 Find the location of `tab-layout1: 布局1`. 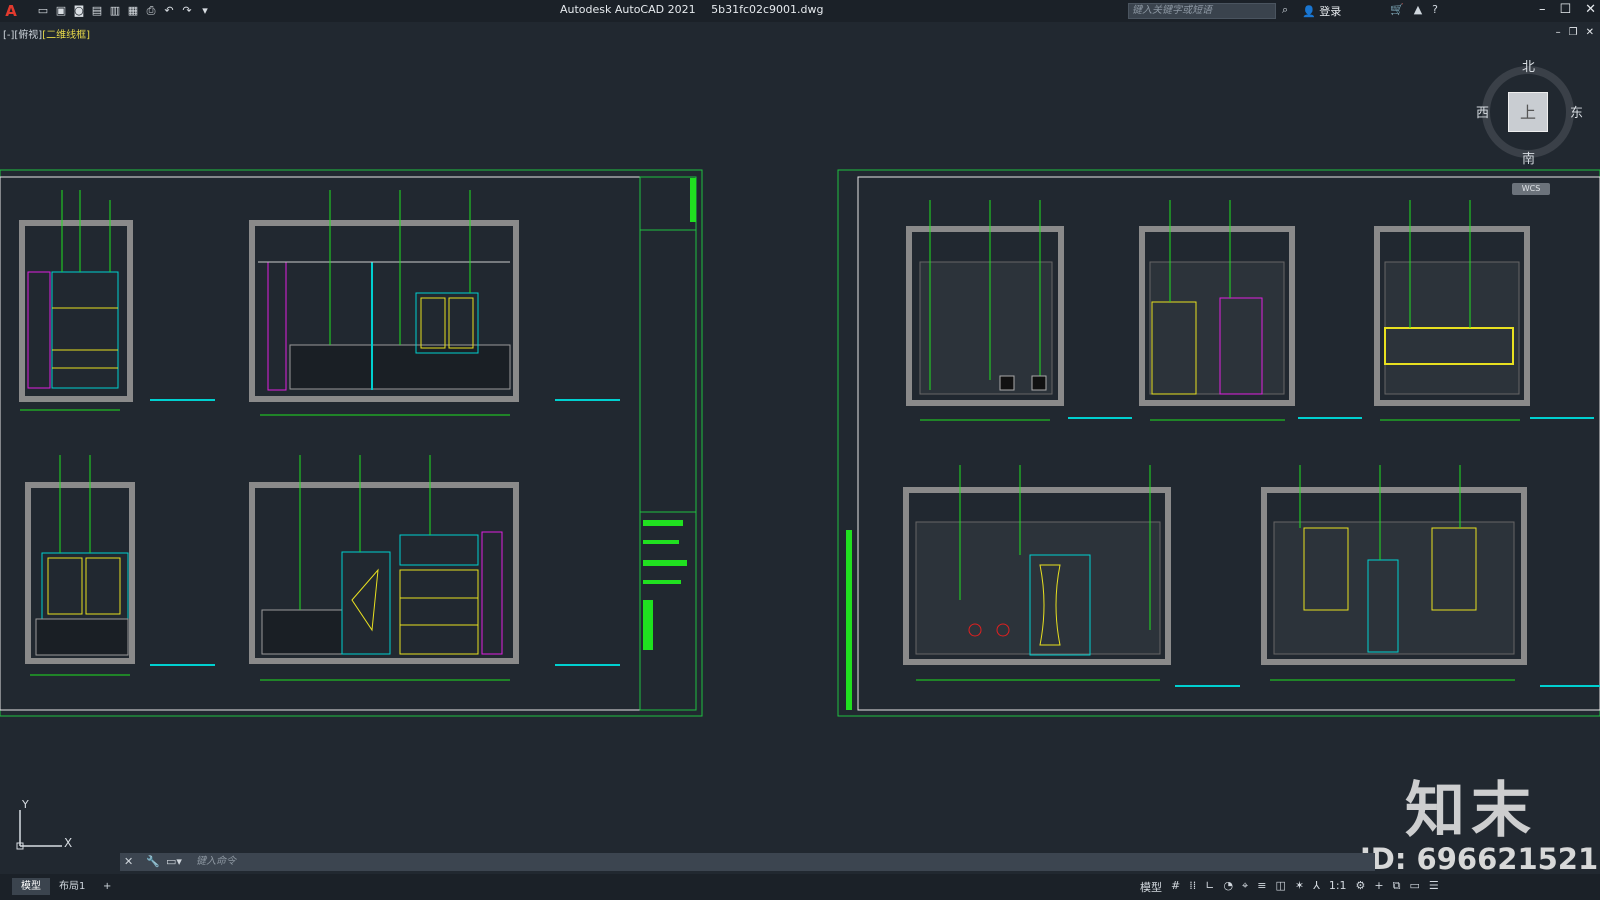

tab-layout1: 布局1 is located at coordinates (72, 886).